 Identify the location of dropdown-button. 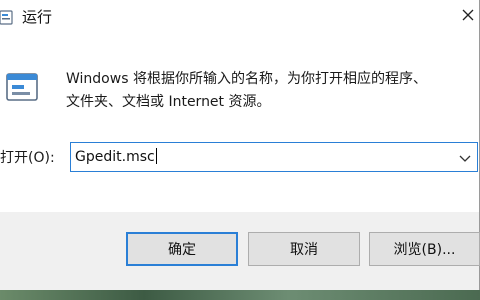
(465, 157).